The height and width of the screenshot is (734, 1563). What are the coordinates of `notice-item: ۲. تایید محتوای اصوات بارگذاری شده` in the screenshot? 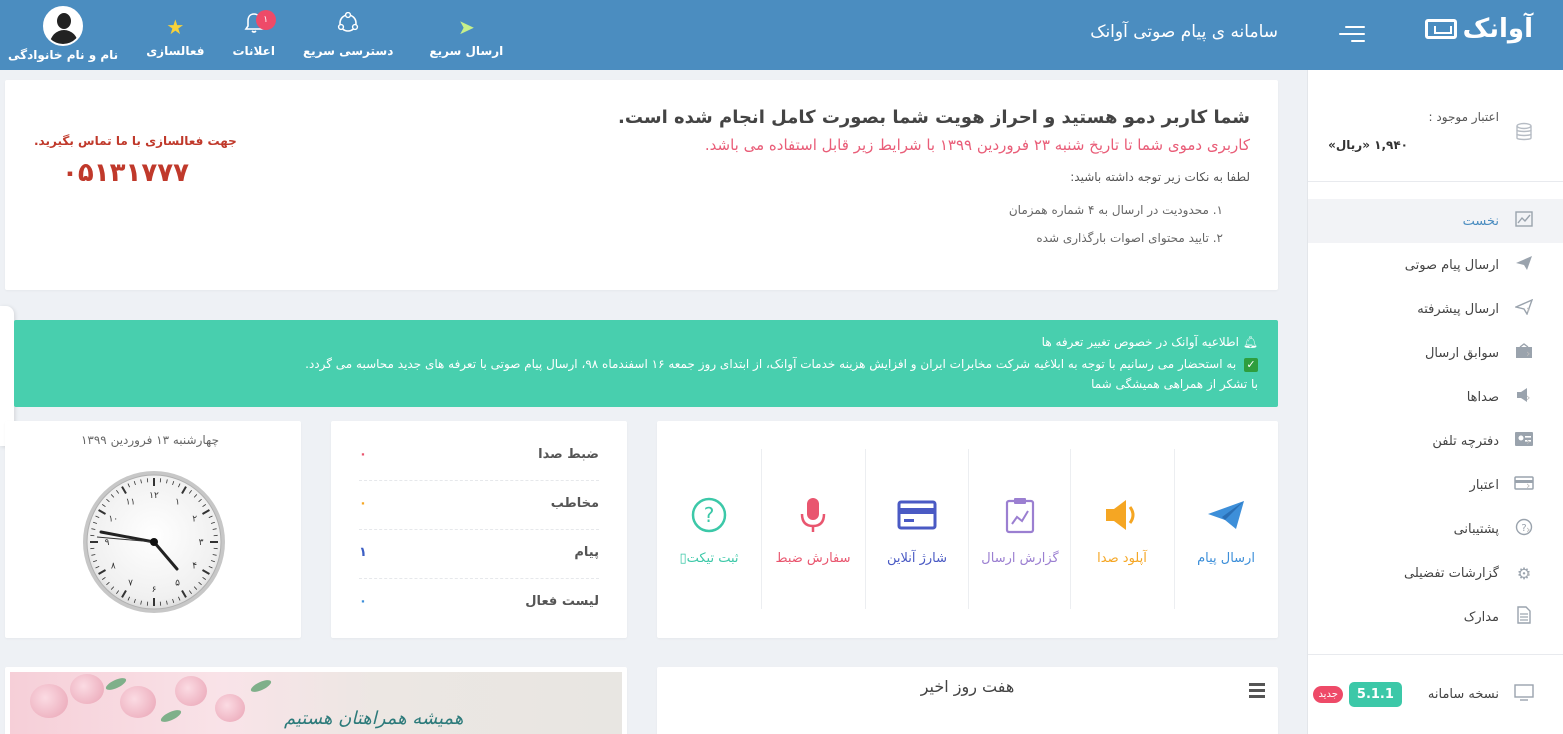 It's located at (1129, 238).